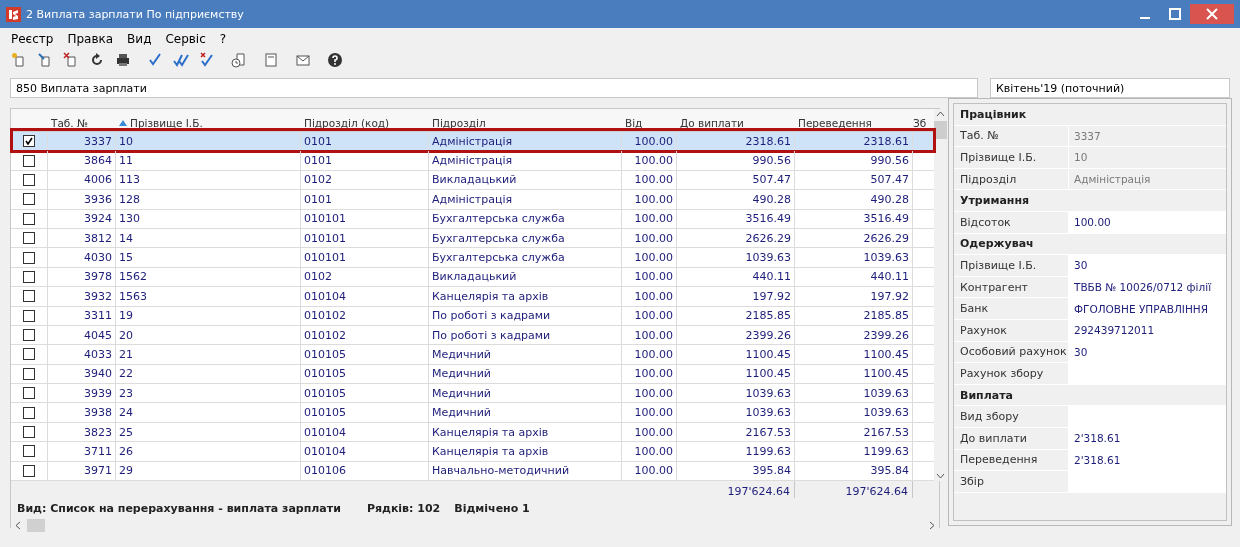 This screenshot has width=1240, height=547. Describe the element at coordinates (1147, 222) in the screenshot. I see `detail-field: 100.00` at that location.